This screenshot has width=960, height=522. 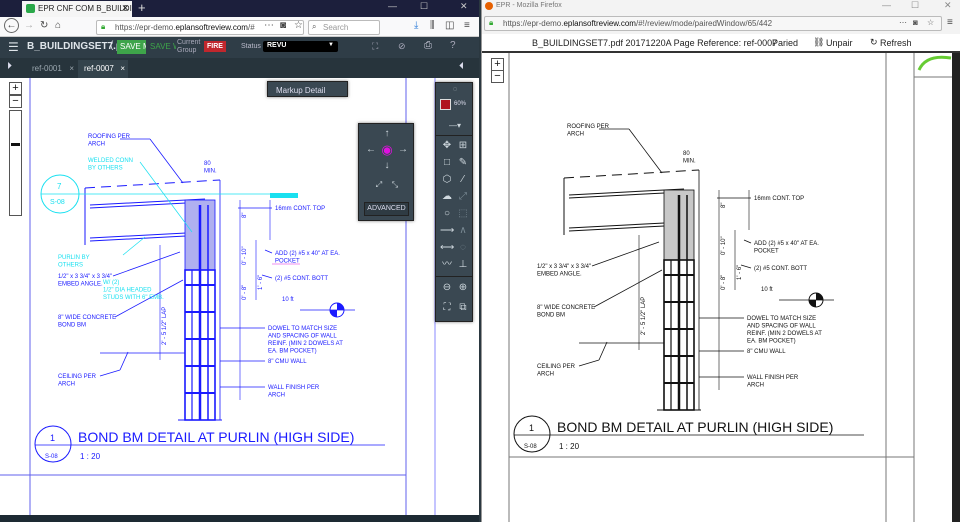 I want to click on fit-page-icon: ⛶, so click(x=447, y=308).